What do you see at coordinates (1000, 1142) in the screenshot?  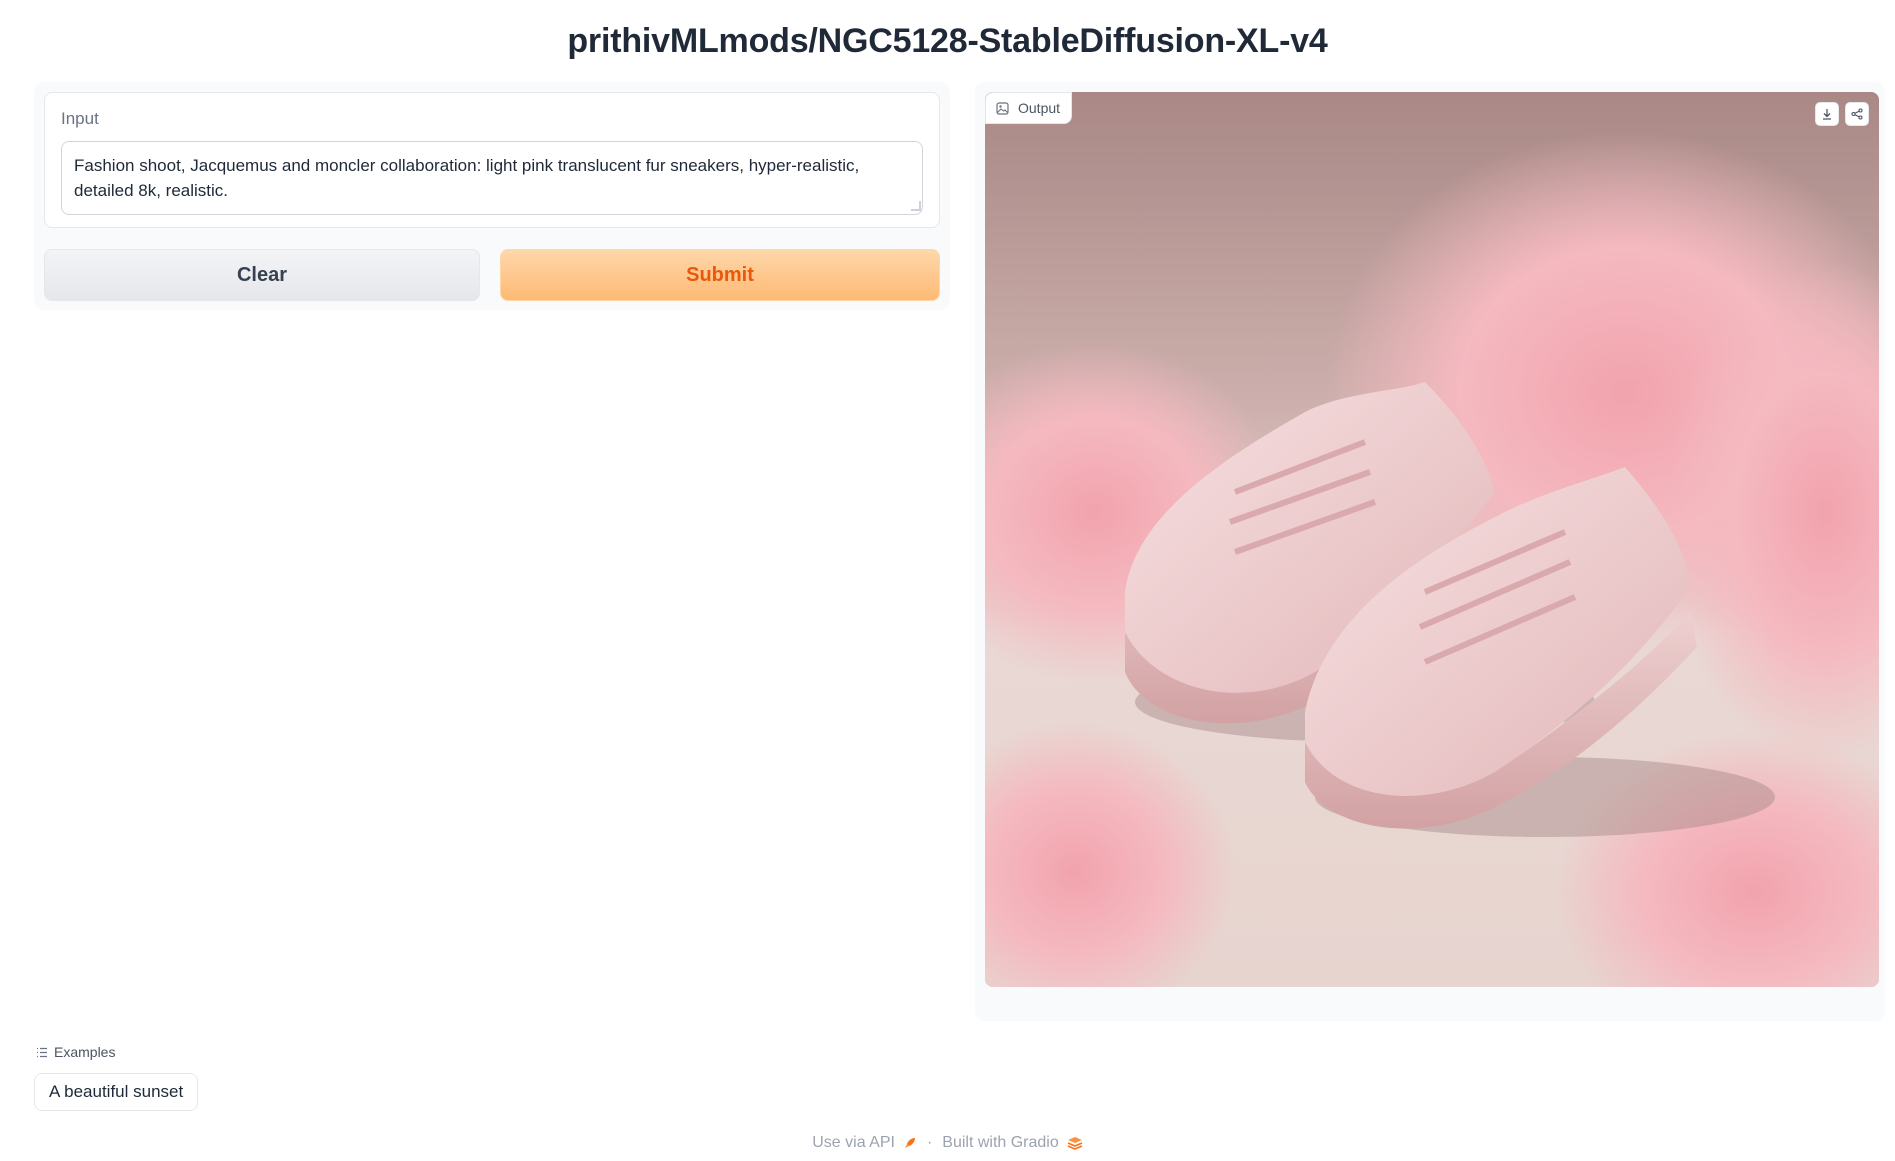 I see `built-label: Built with Gradio` at bounding box center [1000, 1142].